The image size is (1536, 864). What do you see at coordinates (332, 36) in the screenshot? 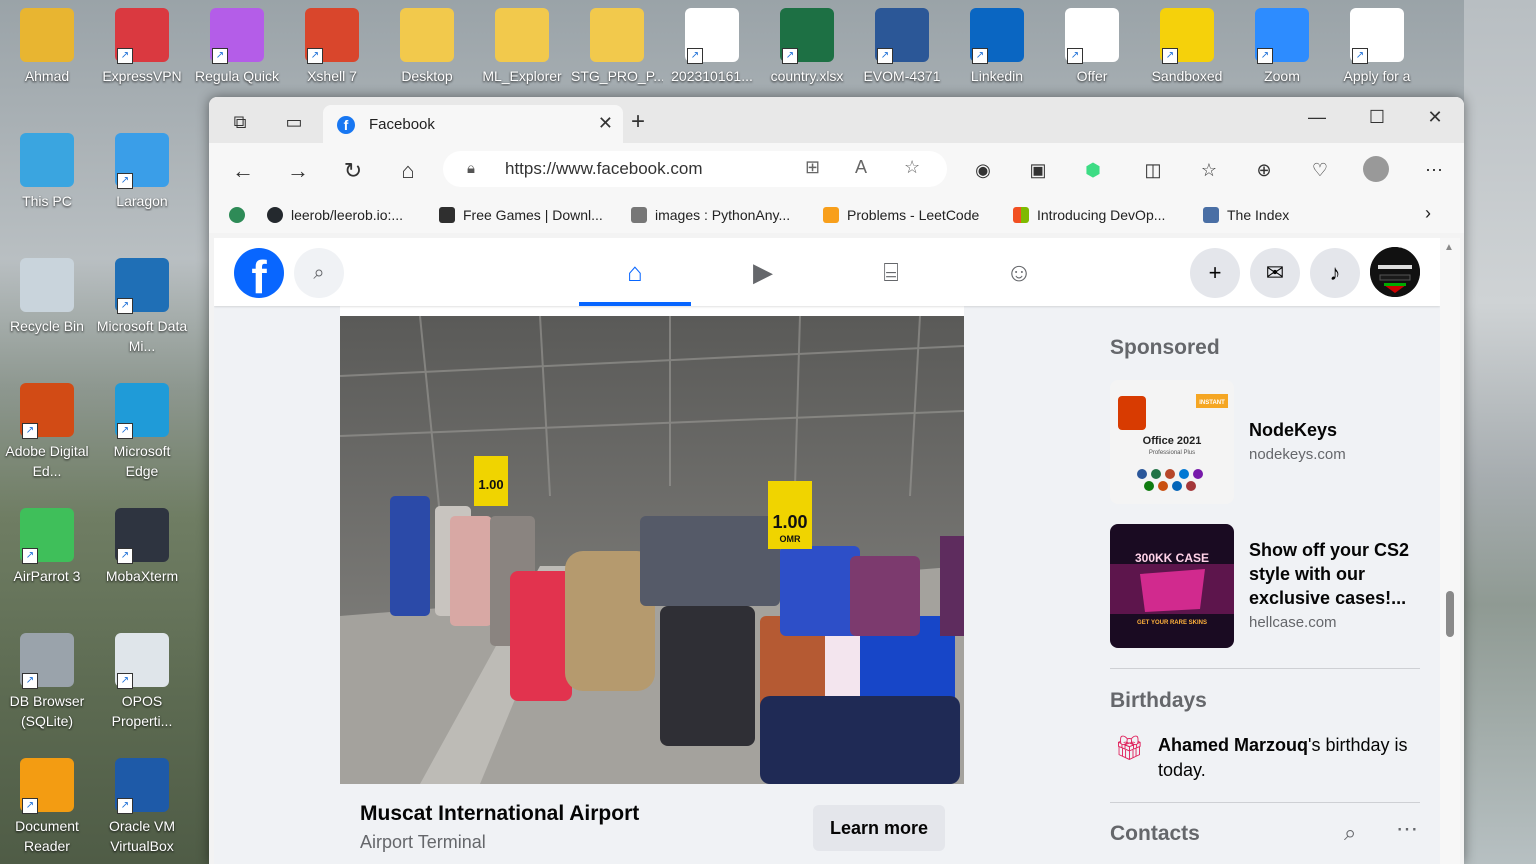
I see `app-icon: ↗` at bounding box center [332, 36].